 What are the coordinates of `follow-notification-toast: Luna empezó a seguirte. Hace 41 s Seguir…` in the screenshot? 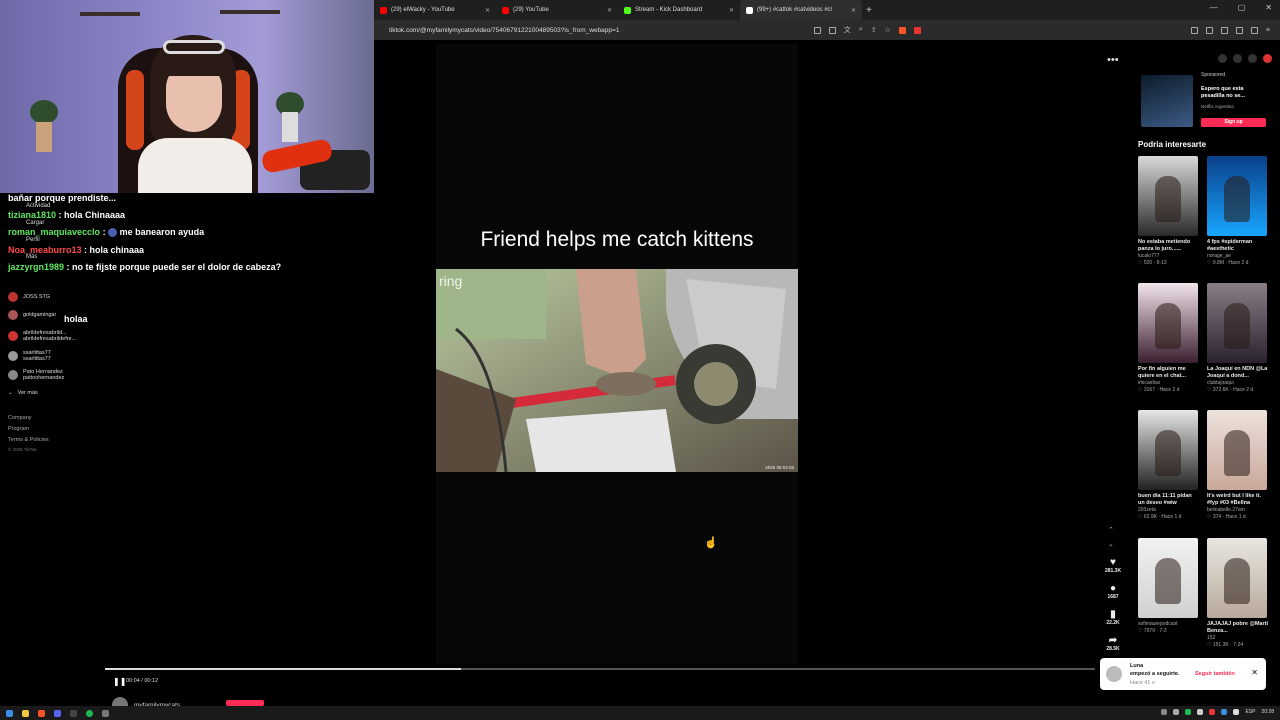 It's located at (1183, 674).